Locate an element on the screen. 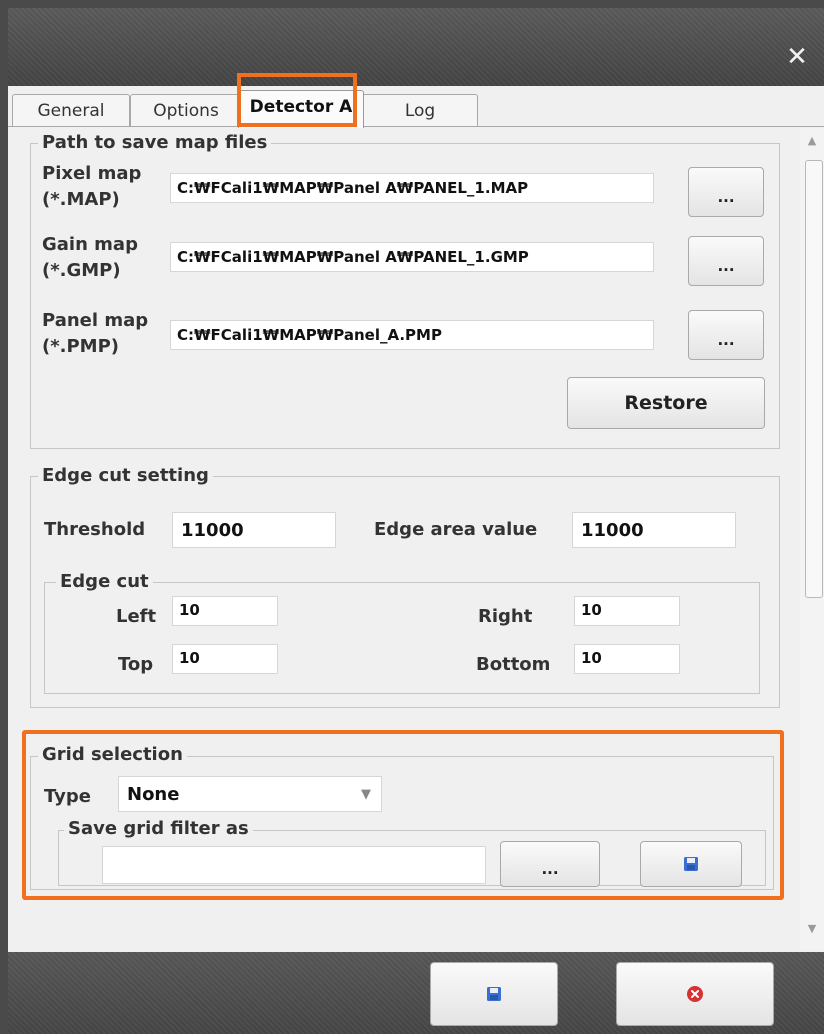 Image resolution: width=824 pixels, height=1034 pixels. gain-map-ext-label: (*.GMP) is located at coordinates (81, 270).